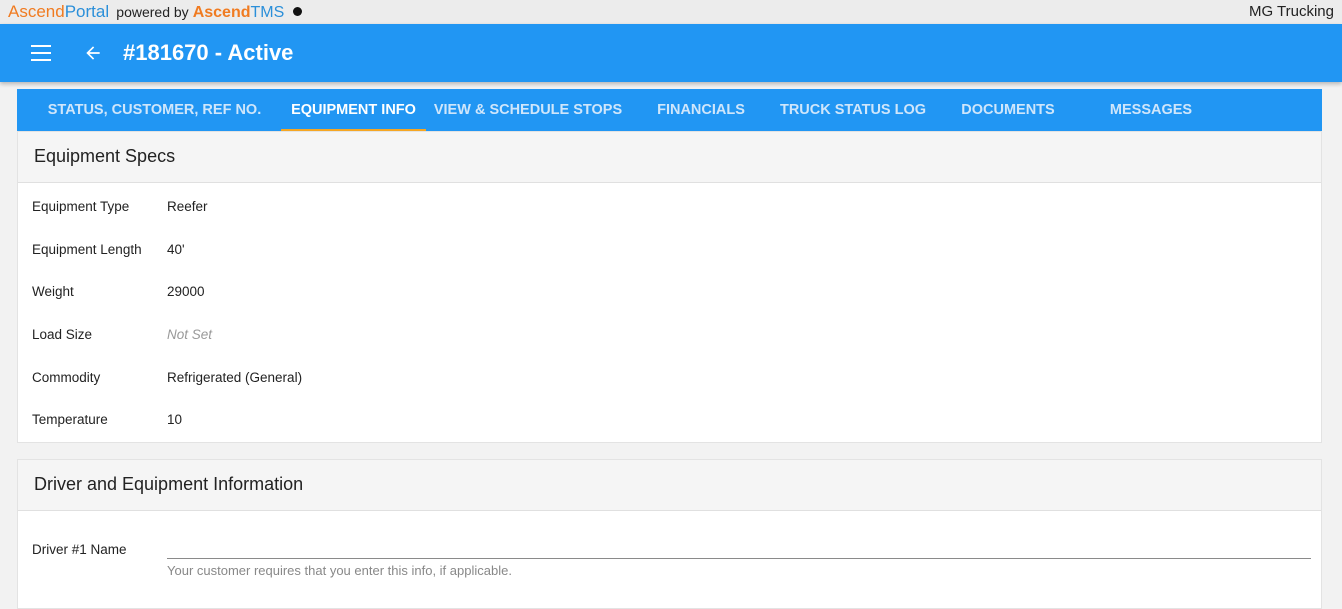 This screenshot has width=1342, height=609. I want to click on spec-value: Not Set, so click(190, 334).